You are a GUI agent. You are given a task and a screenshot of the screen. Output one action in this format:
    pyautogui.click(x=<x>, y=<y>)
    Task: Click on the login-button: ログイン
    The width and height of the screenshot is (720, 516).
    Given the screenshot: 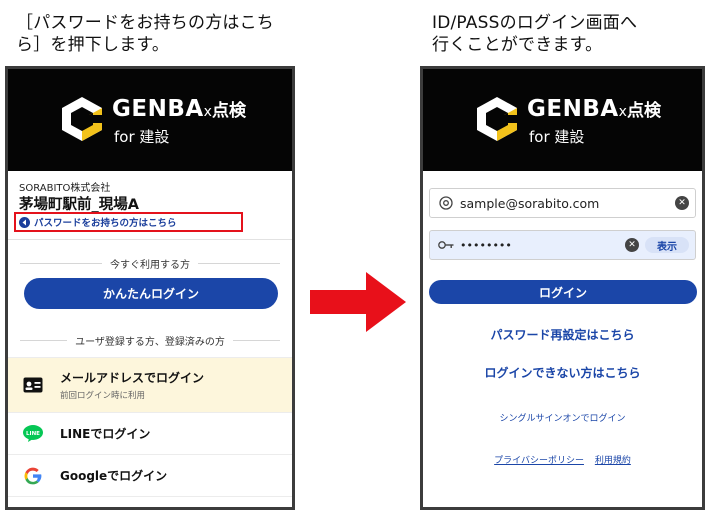 What is the action you would take?
    pyautogui.click(x=563, y=292)
    